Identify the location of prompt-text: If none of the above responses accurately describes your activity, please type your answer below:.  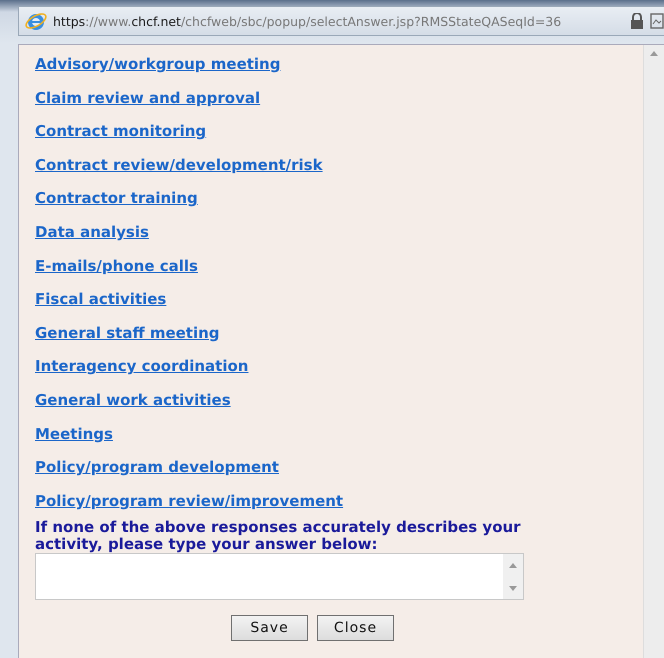
(278, 536).